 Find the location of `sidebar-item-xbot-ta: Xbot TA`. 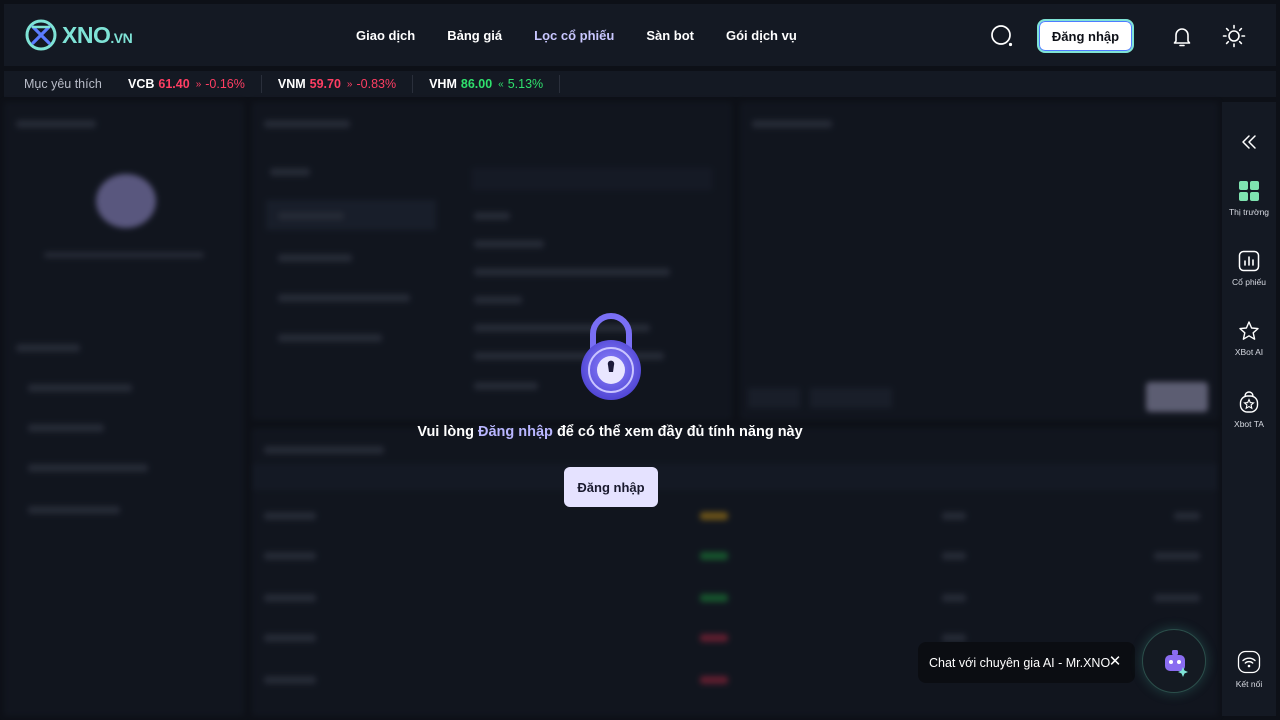

sidebar-item-xbot-ta: Xbot TA is located at coordinates (1249, 409).